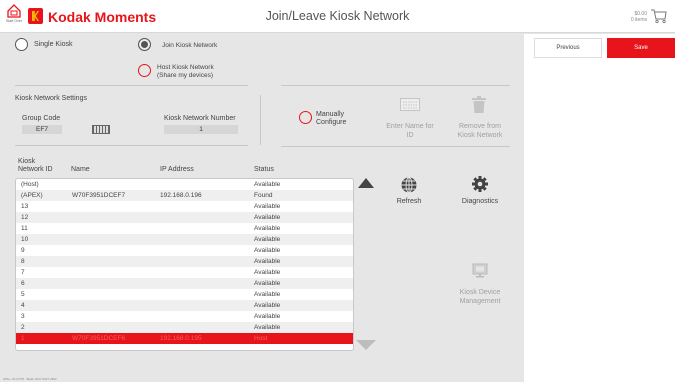 The image size is (675, 382). Describe the element at coordinates (99, 195) in the screenshot. I see `cell-name: W70F3951DCEF7` at that location.